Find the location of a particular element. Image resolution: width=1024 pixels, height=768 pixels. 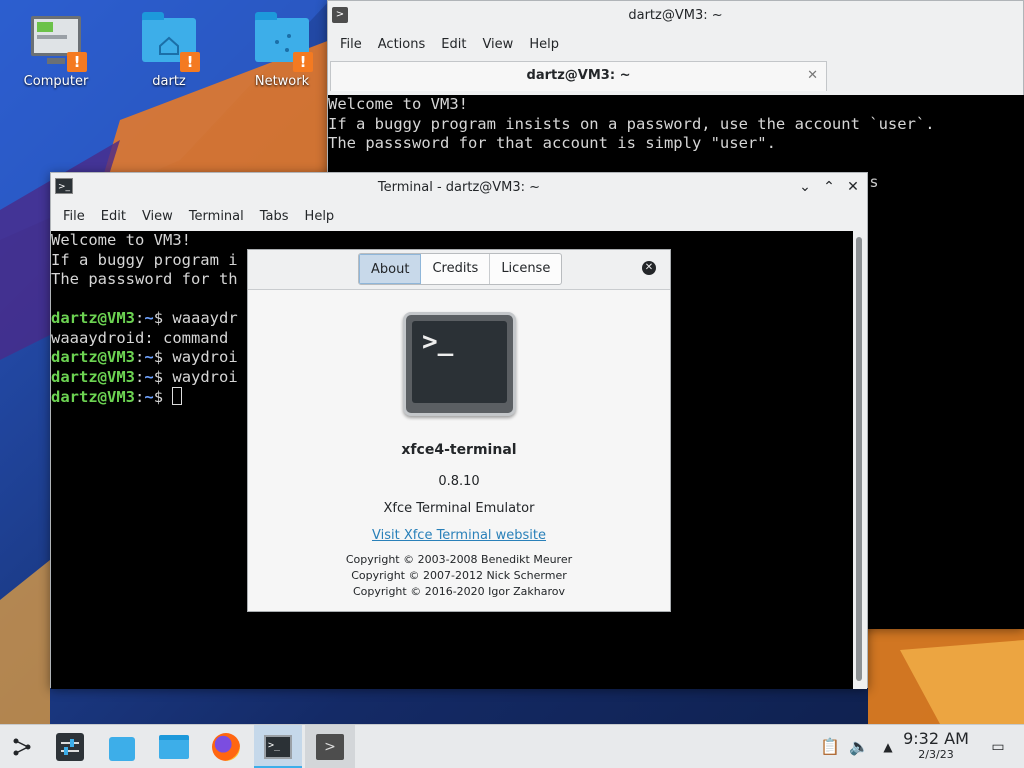

clipboard-icon: 📋 is located at coordinates (830, 747).